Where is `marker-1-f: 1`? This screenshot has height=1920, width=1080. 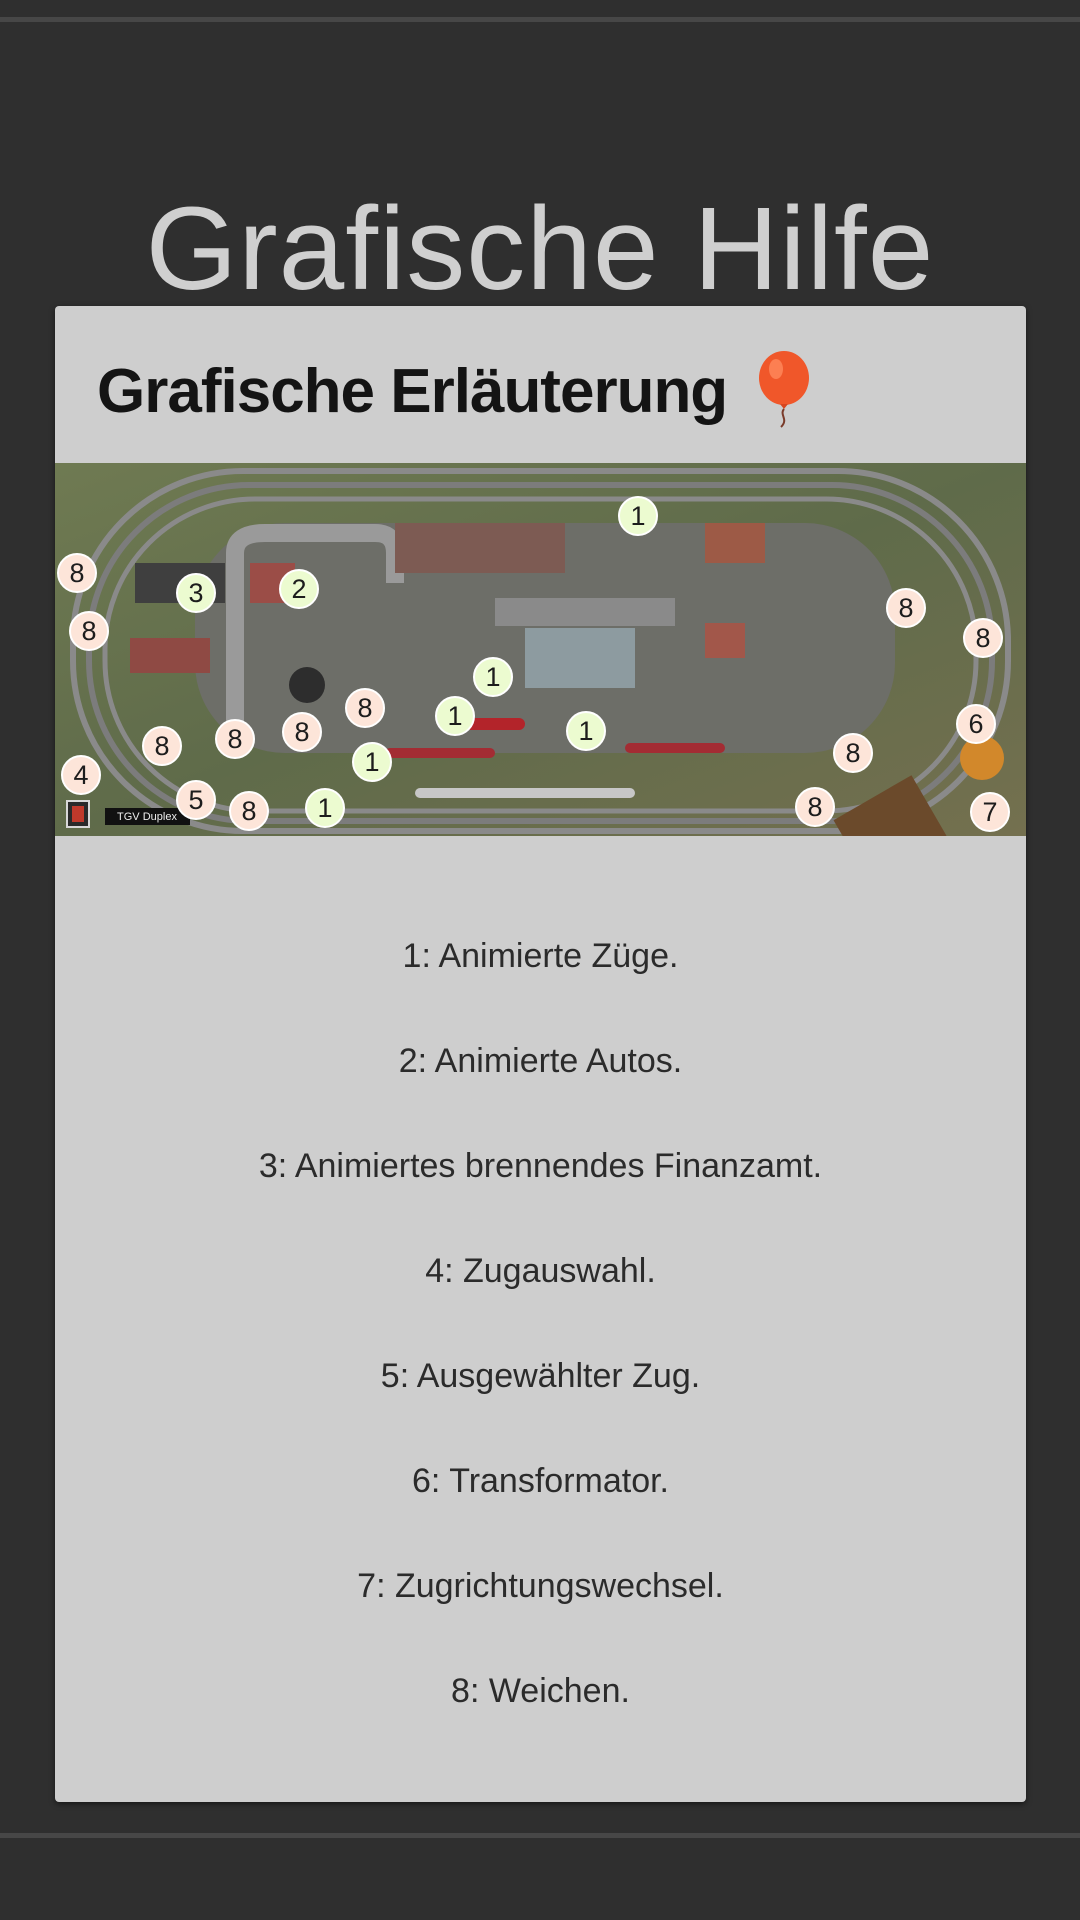
marker-1-f: 1 is located at coordinates (325, 808).